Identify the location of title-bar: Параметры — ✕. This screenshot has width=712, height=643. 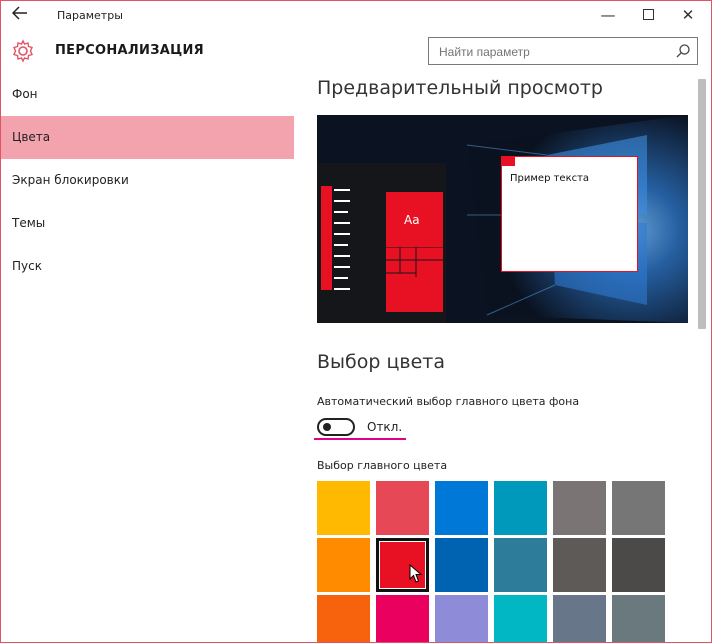
(356, 16).